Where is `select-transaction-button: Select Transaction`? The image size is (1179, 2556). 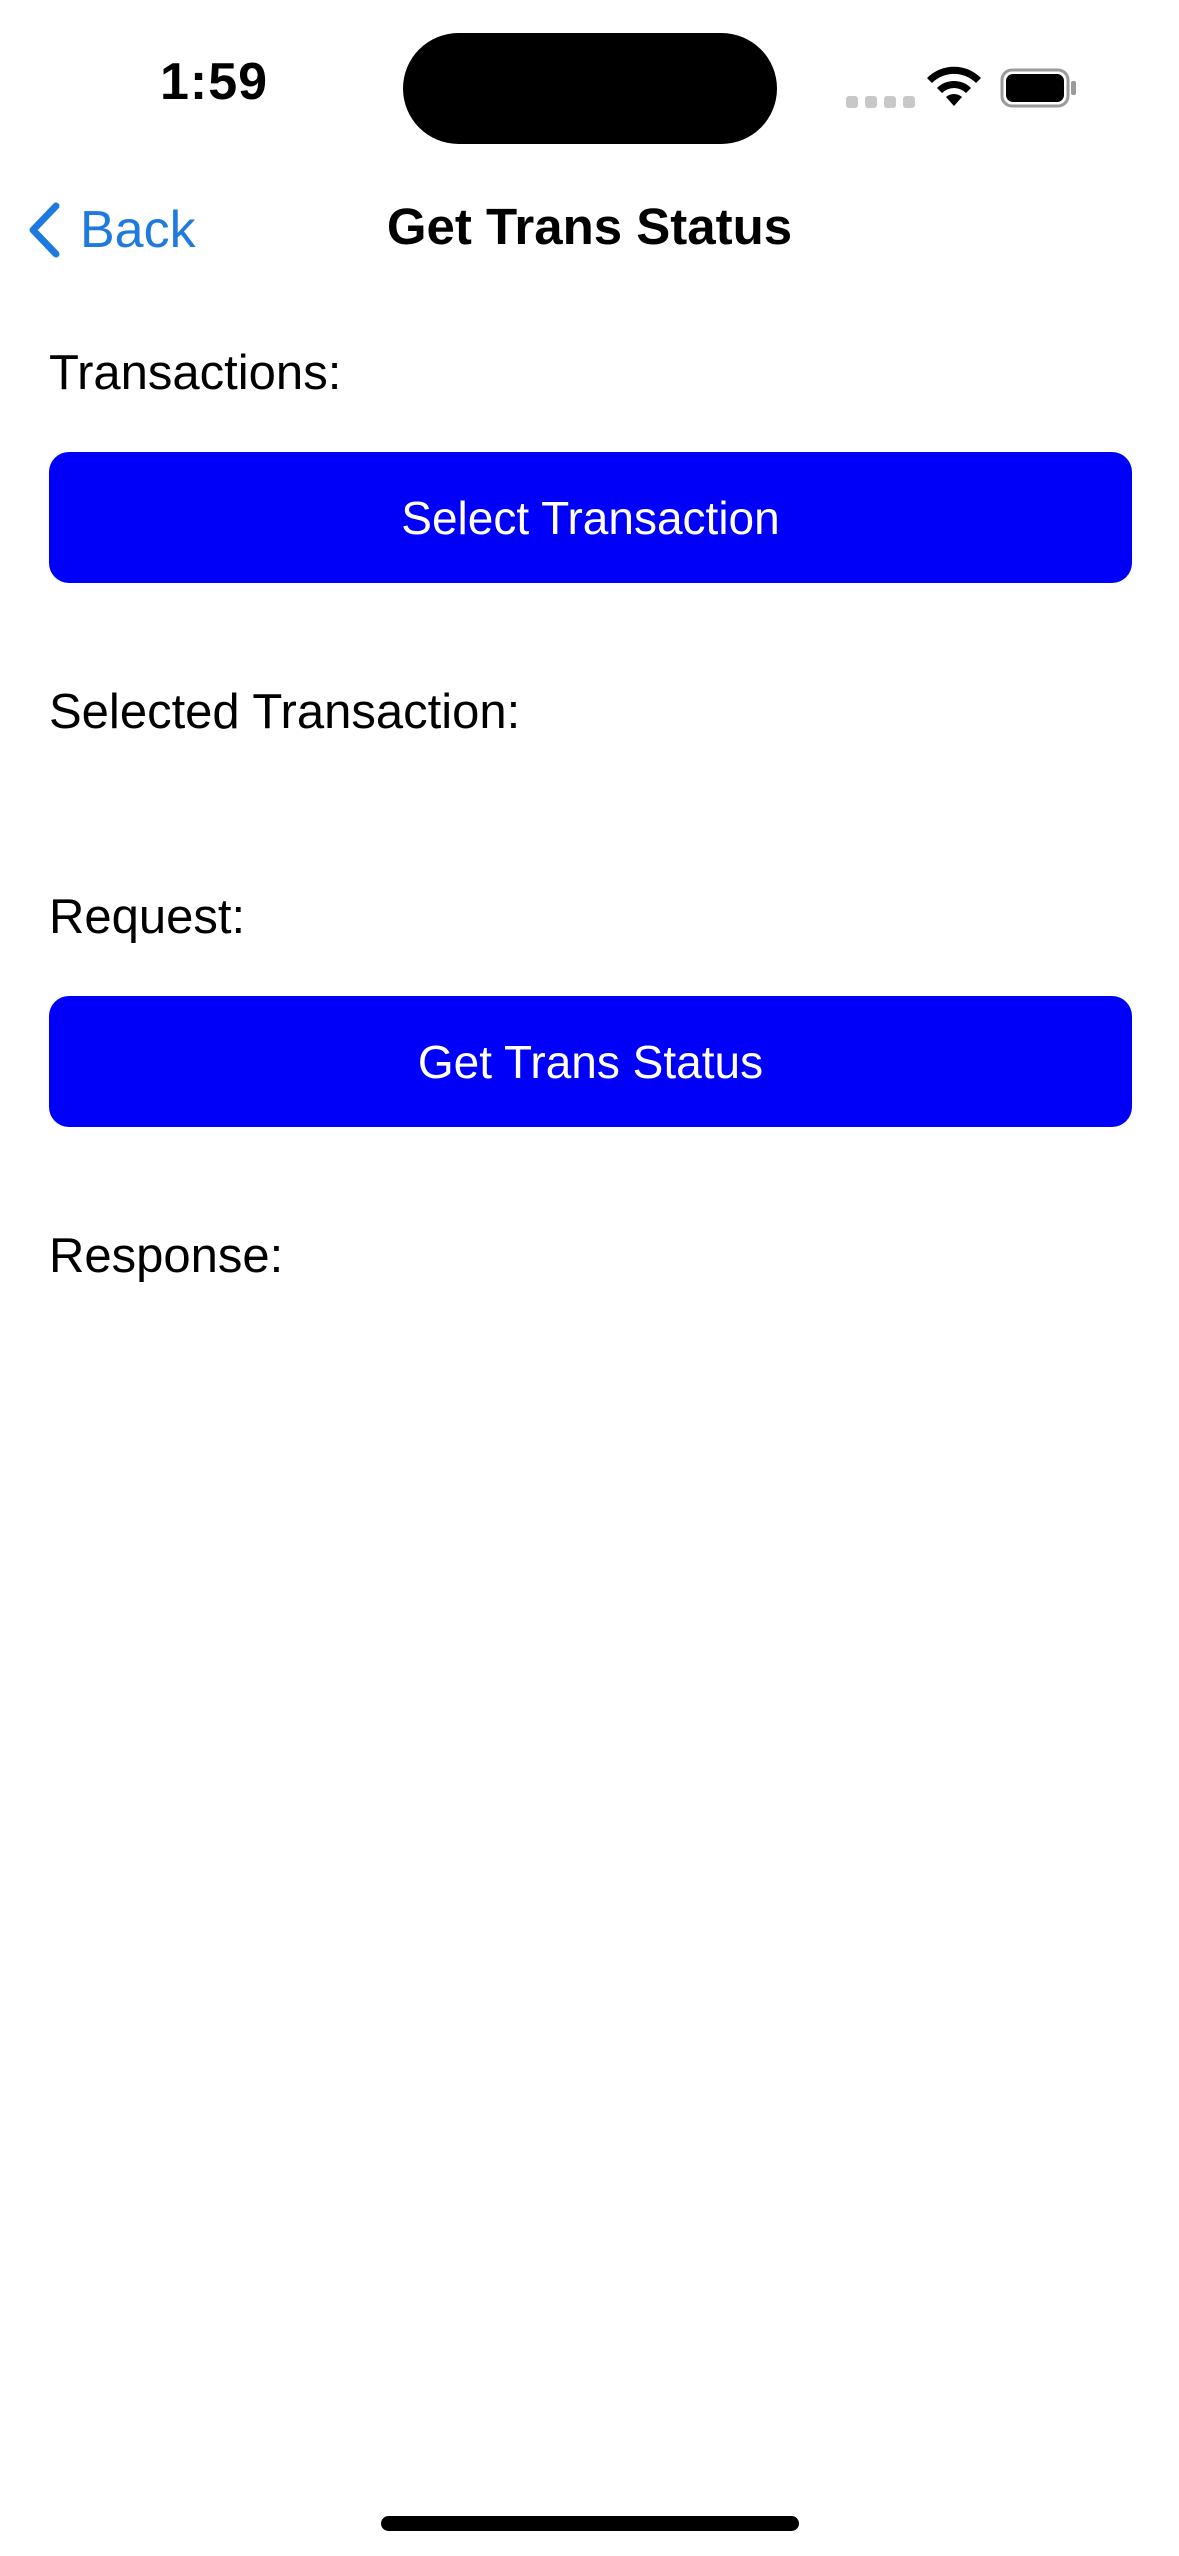 select-transaction-button: Select Transaction is located at coordinates (590, 517).